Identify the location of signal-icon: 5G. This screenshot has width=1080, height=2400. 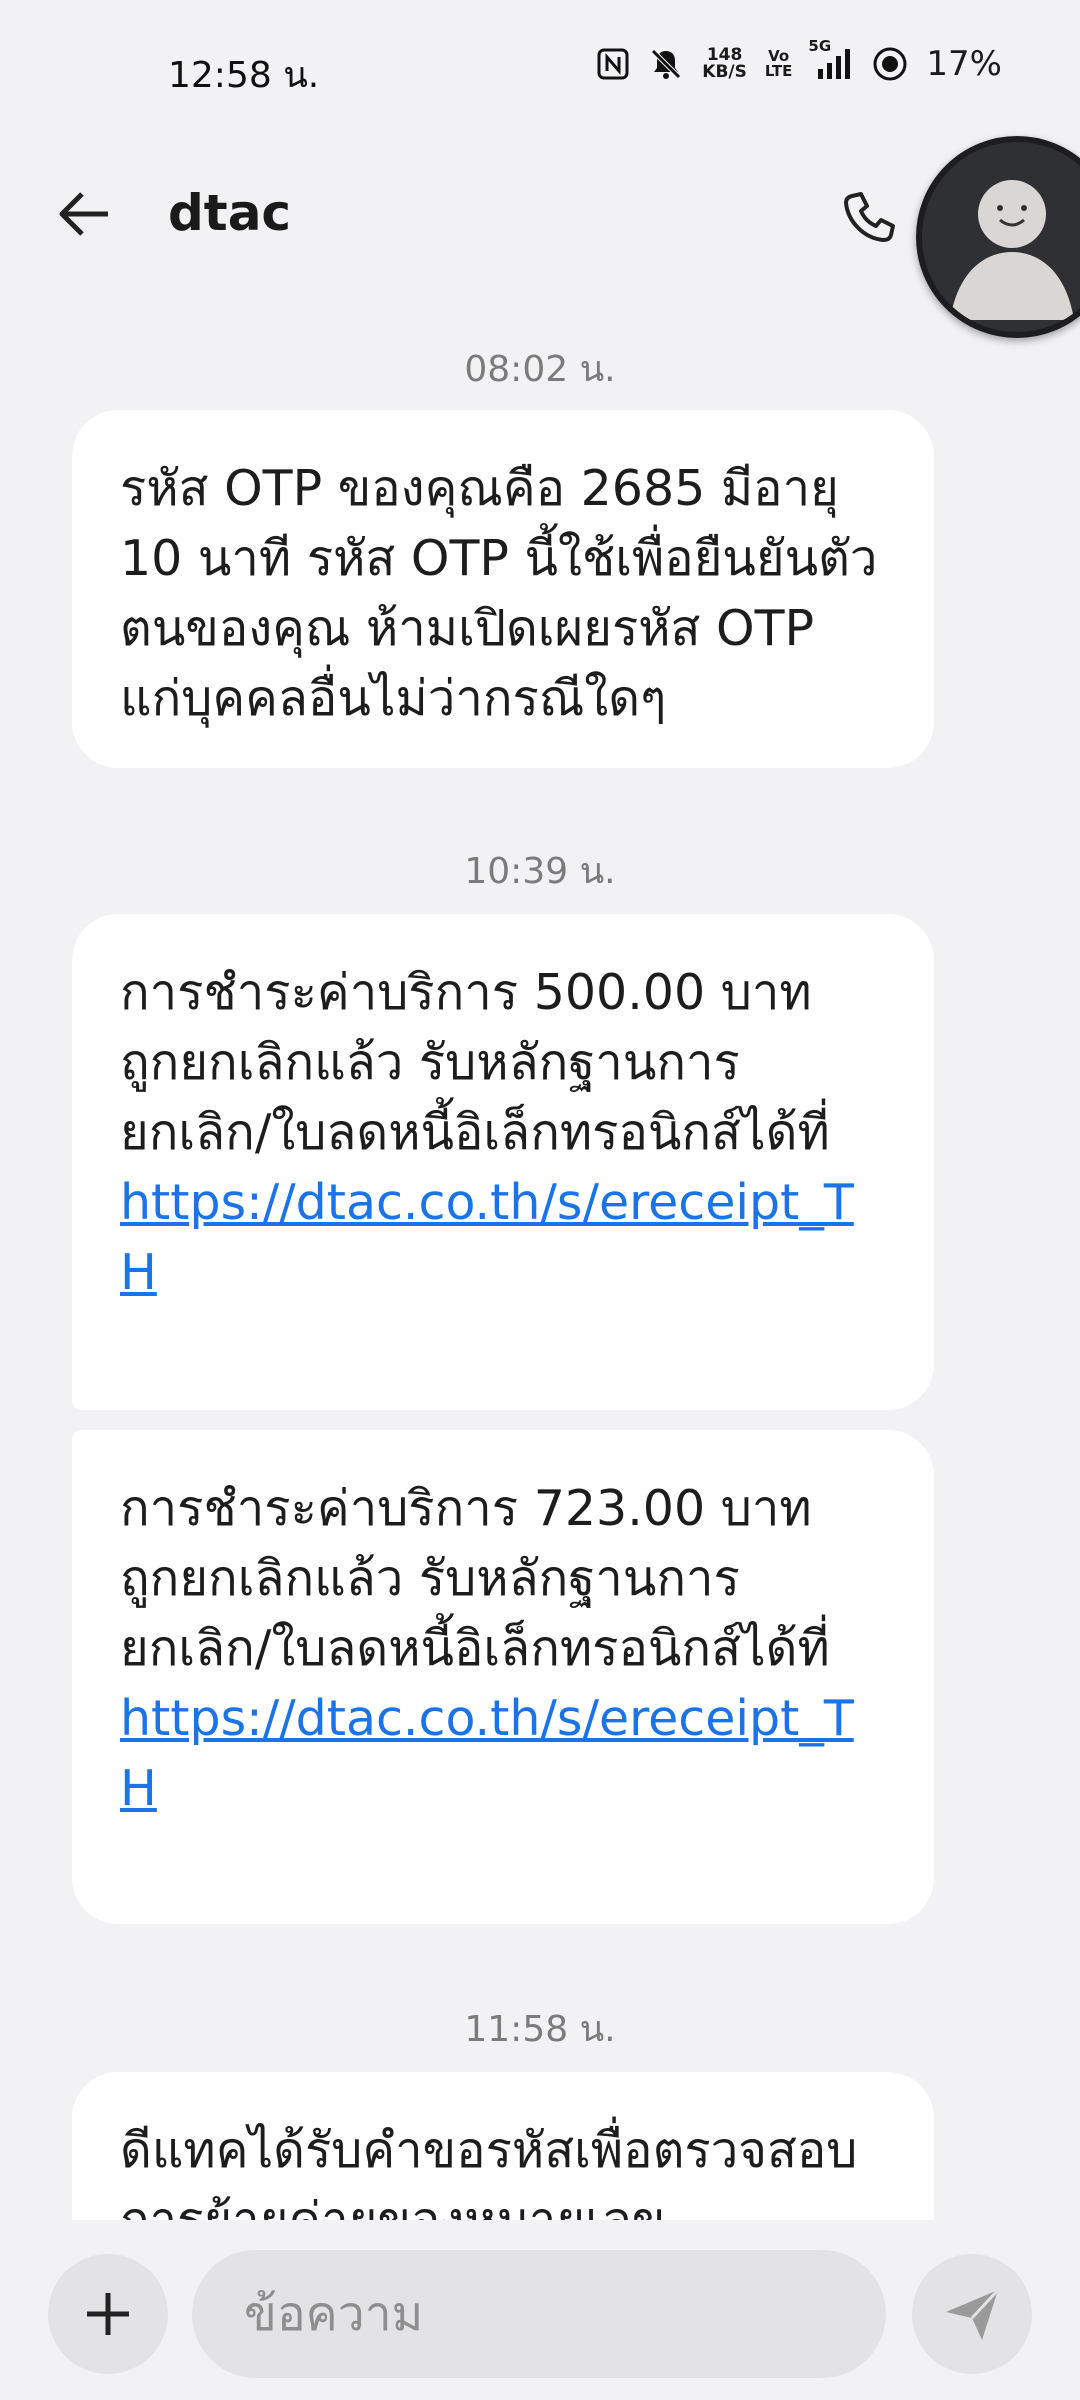
(831, 59).